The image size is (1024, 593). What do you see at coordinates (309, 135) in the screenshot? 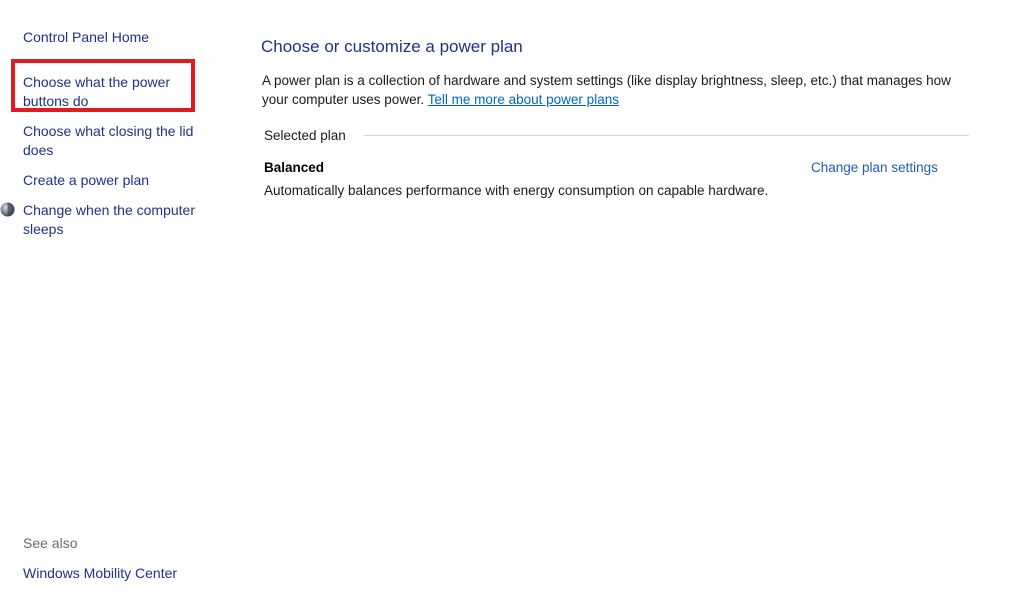
I see `selected-plan-label: Selected plan` at bounding box center [309, 135].